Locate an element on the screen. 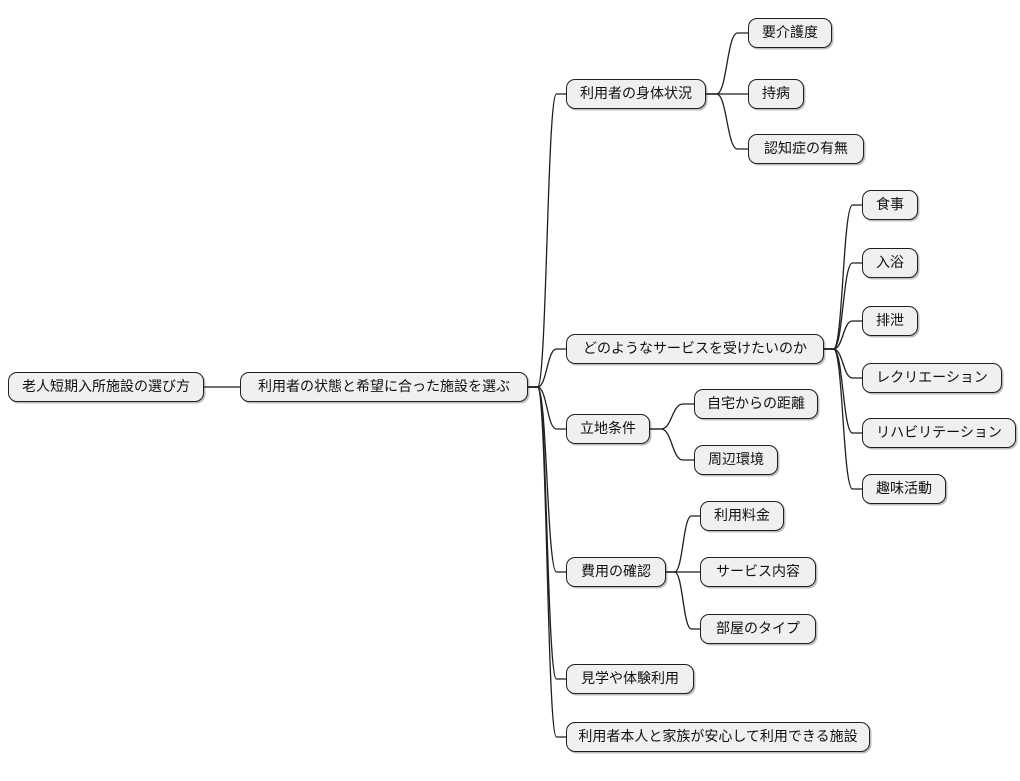  node-cost-fee: 利用料金 is located at coordinates (742, 516).